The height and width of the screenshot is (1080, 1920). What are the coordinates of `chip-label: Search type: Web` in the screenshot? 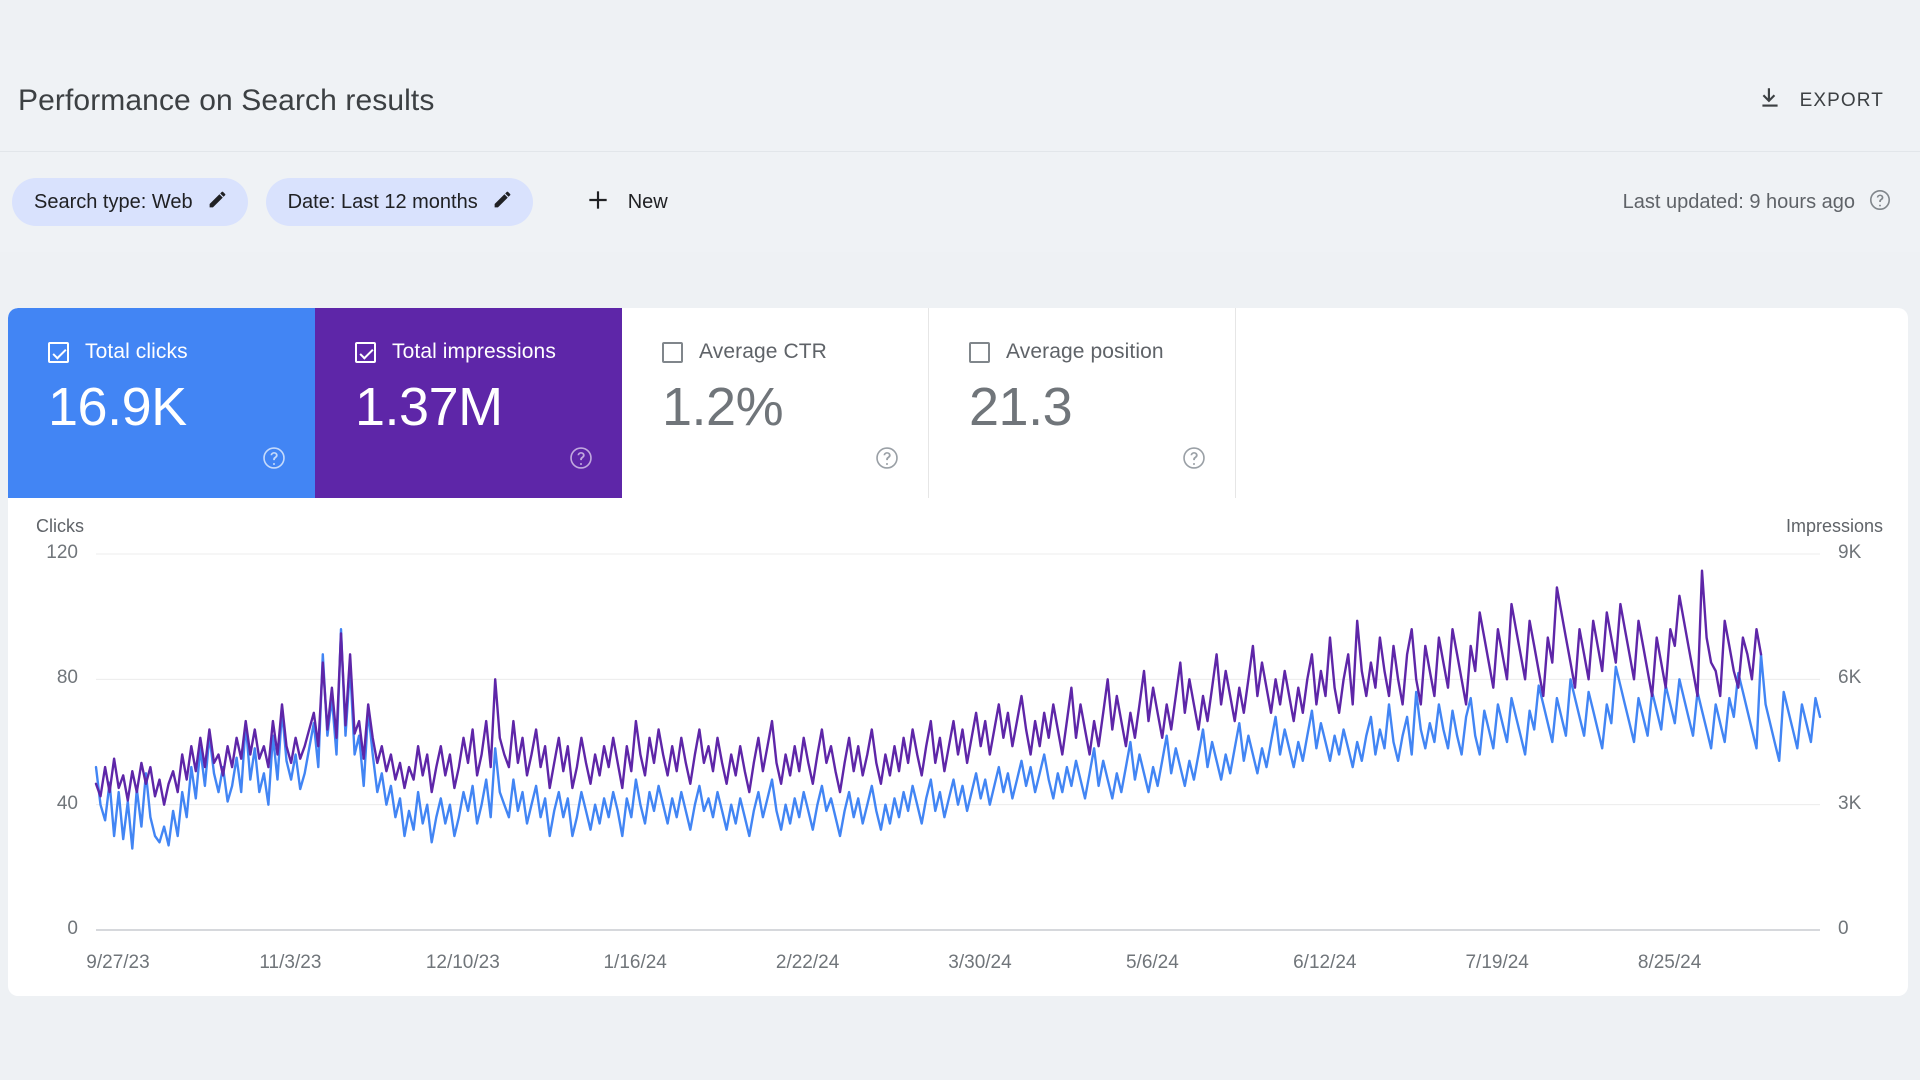 It's located at (113, 201).